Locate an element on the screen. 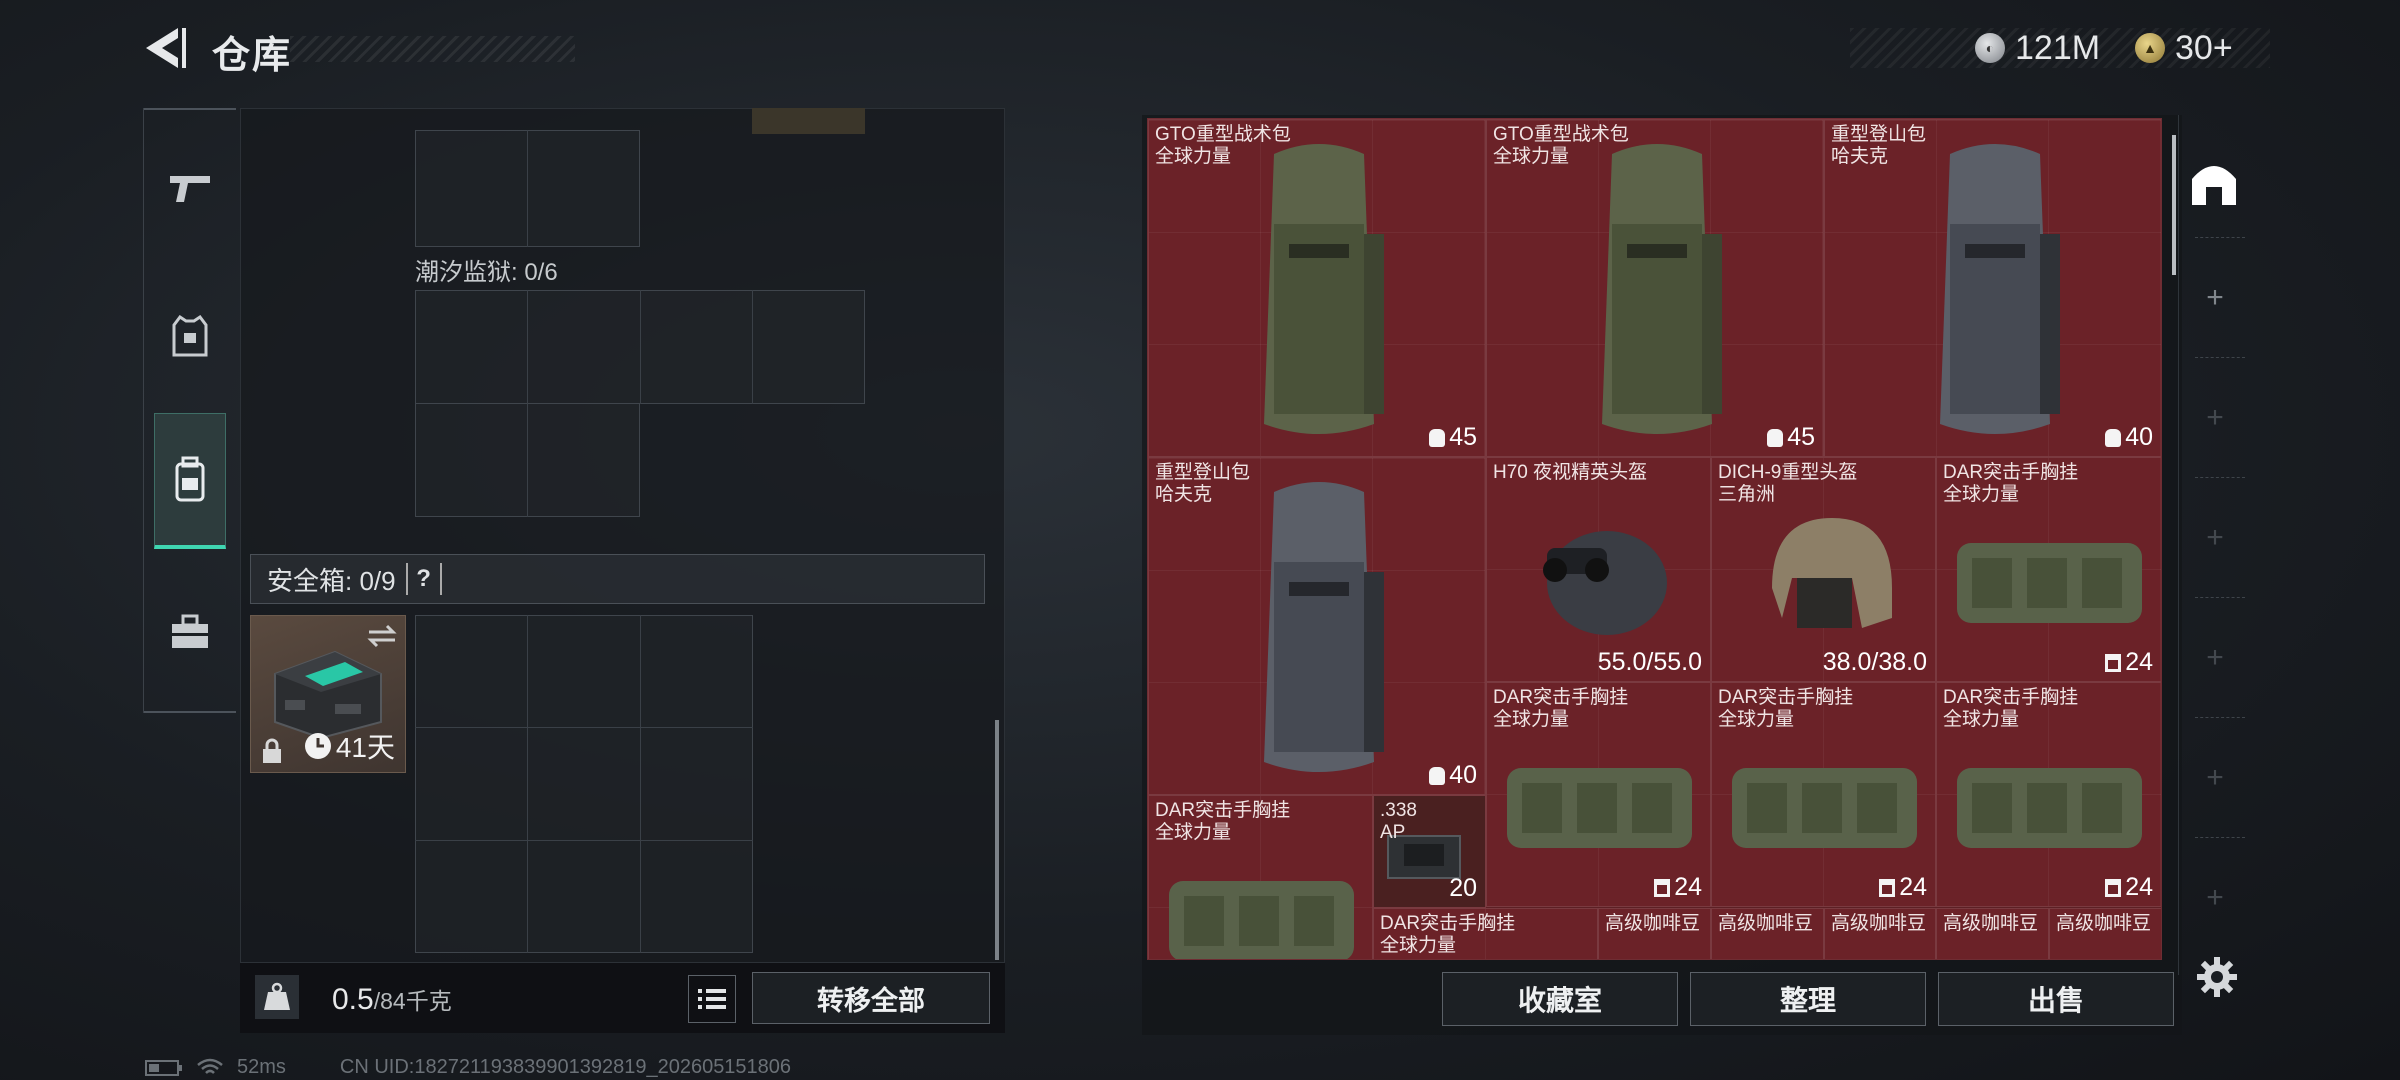 Image resolution: width=2400 pixels, height=1080 pixels. safe-case-slot: 41天 is located at coordinates (328, 694).